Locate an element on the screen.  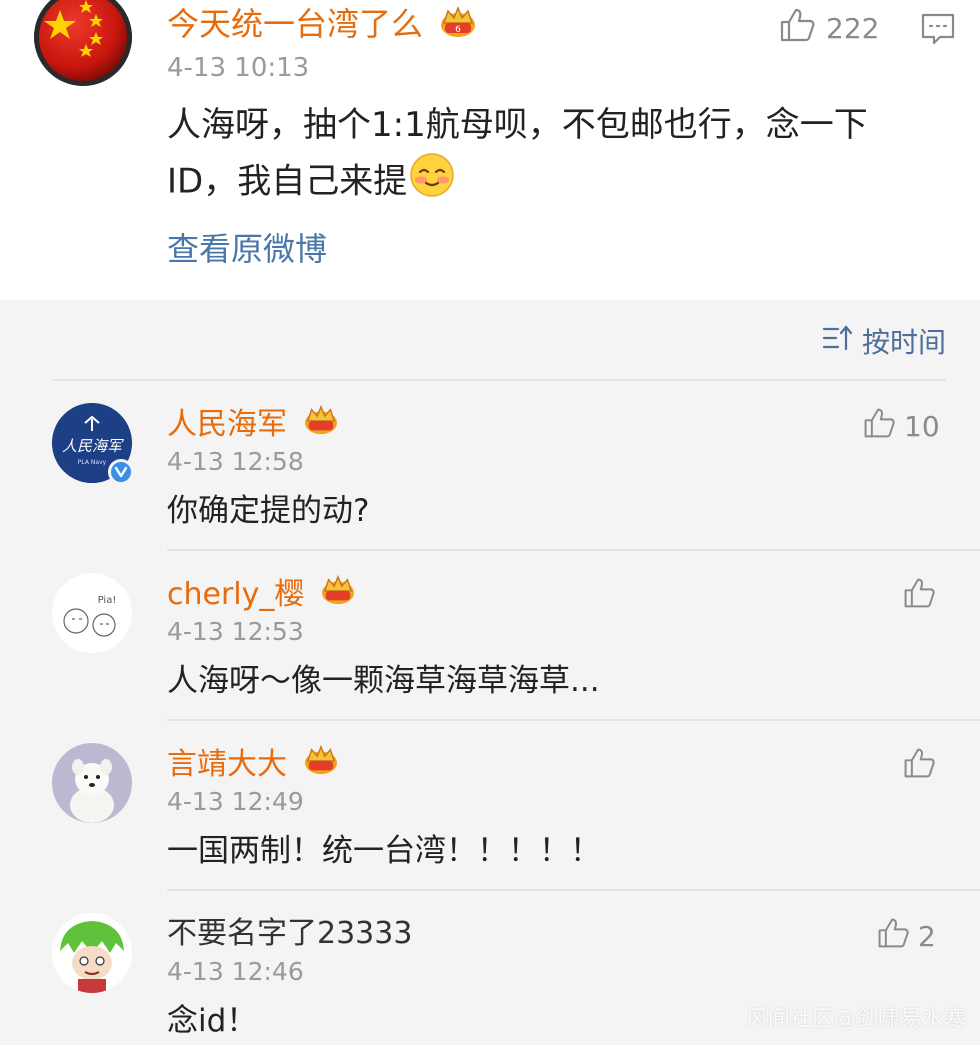
comment-text: 一国两制！统一台湾！！！！！ is located at coordinates (384, 851).